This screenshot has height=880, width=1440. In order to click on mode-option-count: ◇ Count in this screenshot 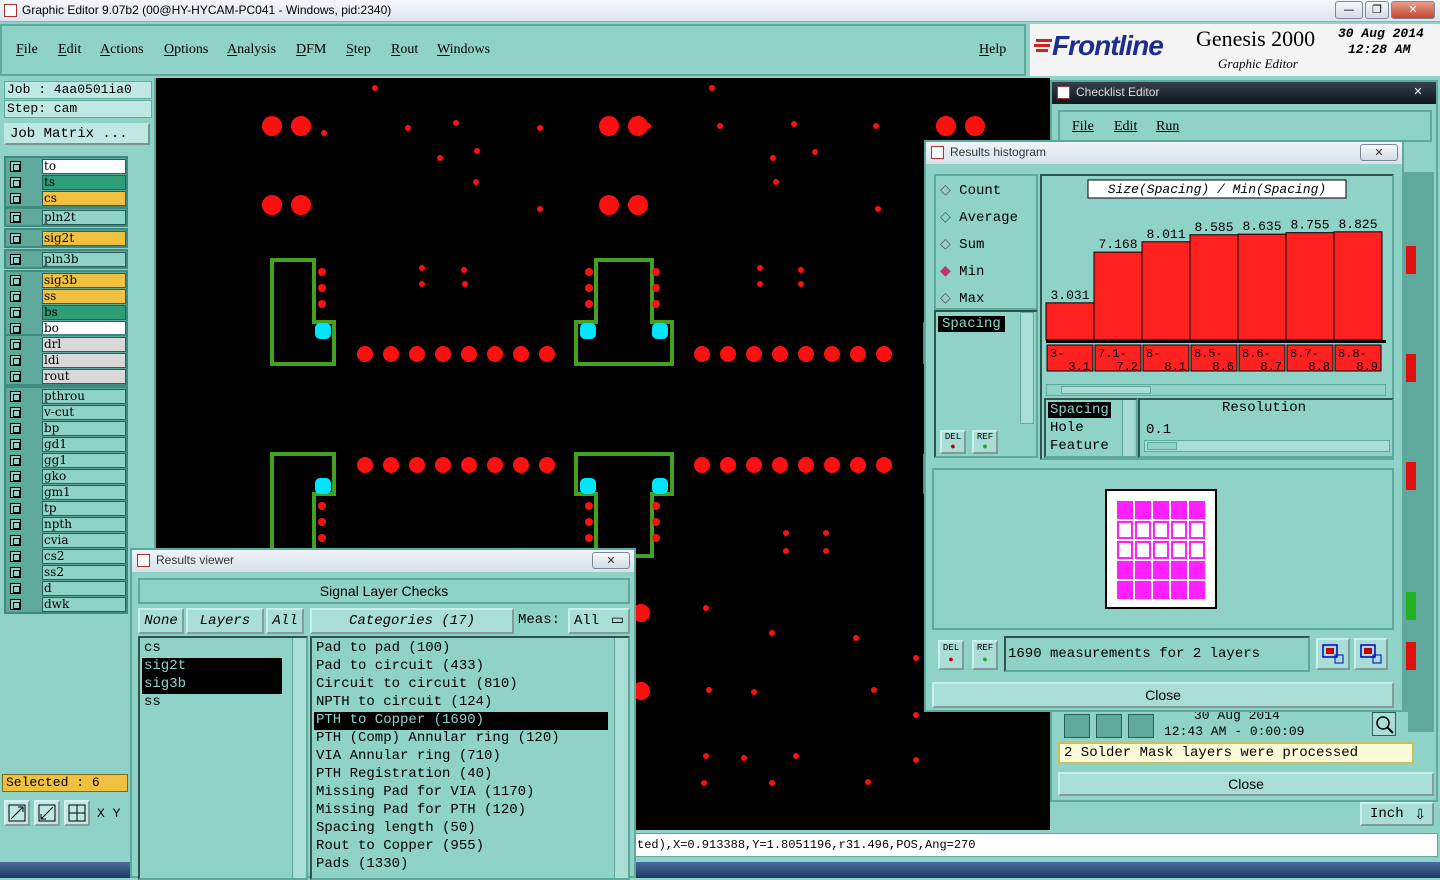, I will do `click(970, 190)`.